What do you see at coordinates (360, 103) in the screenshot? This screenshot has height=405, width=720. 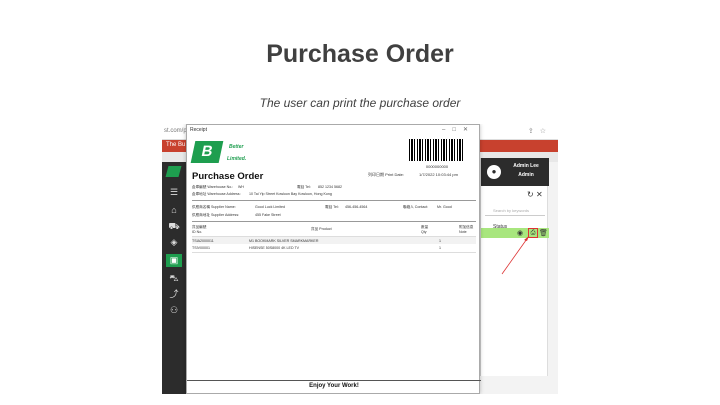 I see `slide-subtitle: The user can print the purchase order` at bounding box center [360, 103].